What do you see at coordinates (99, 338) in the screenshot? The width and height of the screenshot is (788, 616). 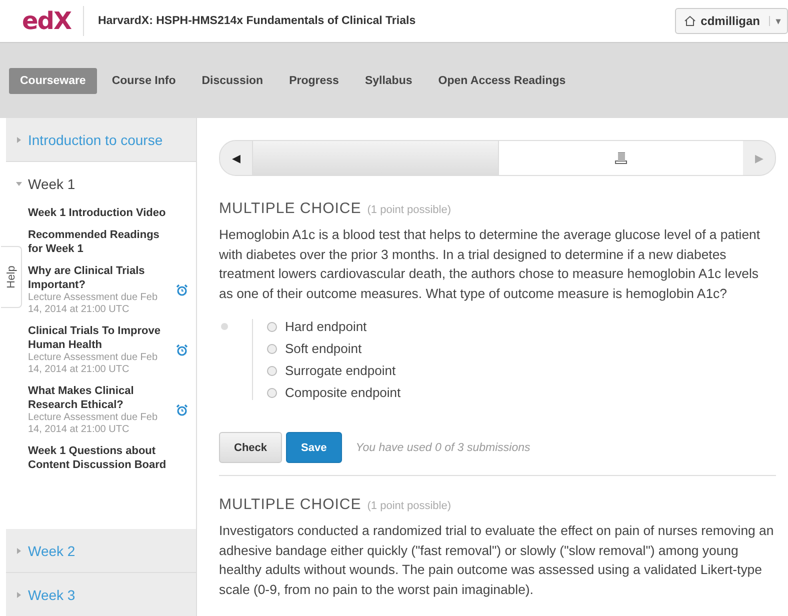 I see `lesson-link: Clinical Trials To Improve Human Health` at bounding box center [99, 338].